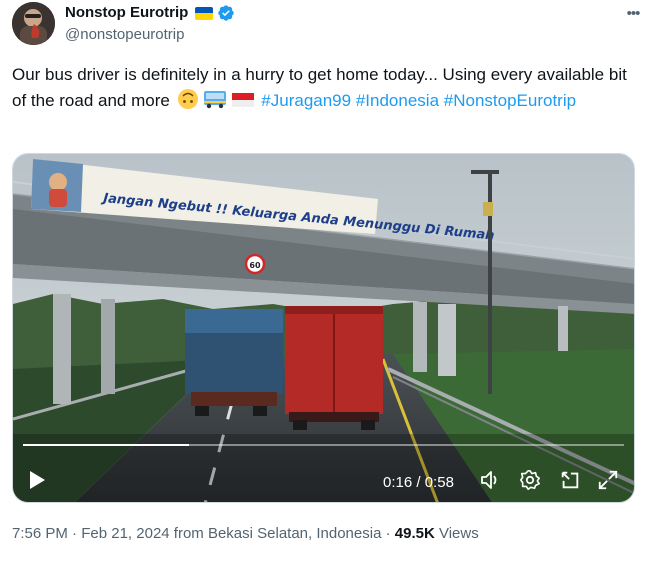 The height and width of the screenshot is (565, 657). Describe the element at coordinates (125, 533) in the screenshot. I see `tweet-date: Feb 21, 2024` at that location.